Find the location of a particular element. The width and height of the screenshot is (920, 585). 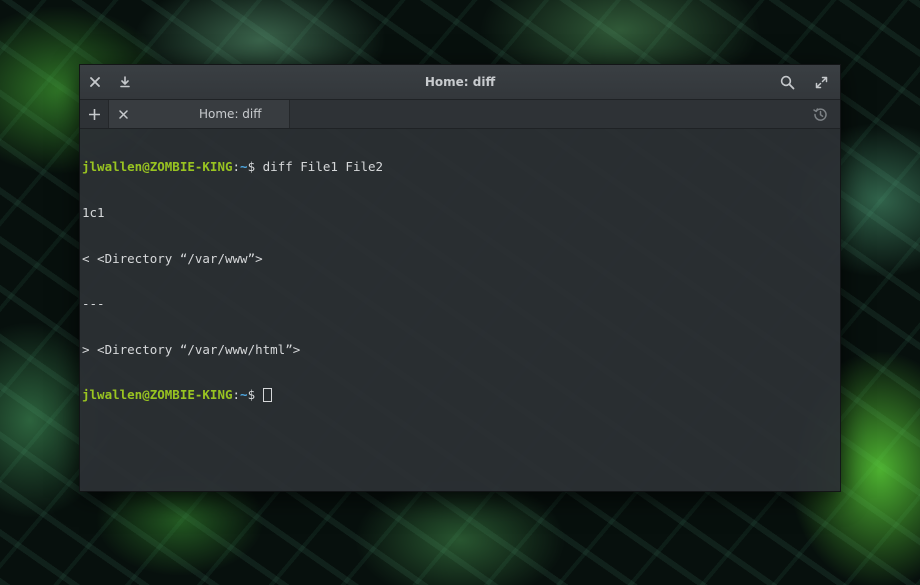

tab-home-diff: Home: diff is located at coordinates (199, 114).